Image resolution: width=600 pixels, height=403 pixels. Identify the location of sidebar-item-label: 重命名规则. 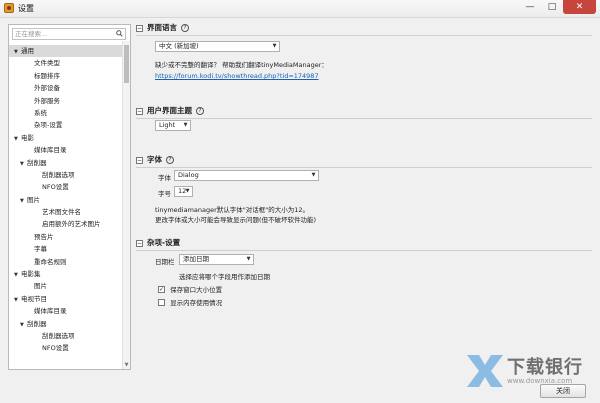
(50, 261).